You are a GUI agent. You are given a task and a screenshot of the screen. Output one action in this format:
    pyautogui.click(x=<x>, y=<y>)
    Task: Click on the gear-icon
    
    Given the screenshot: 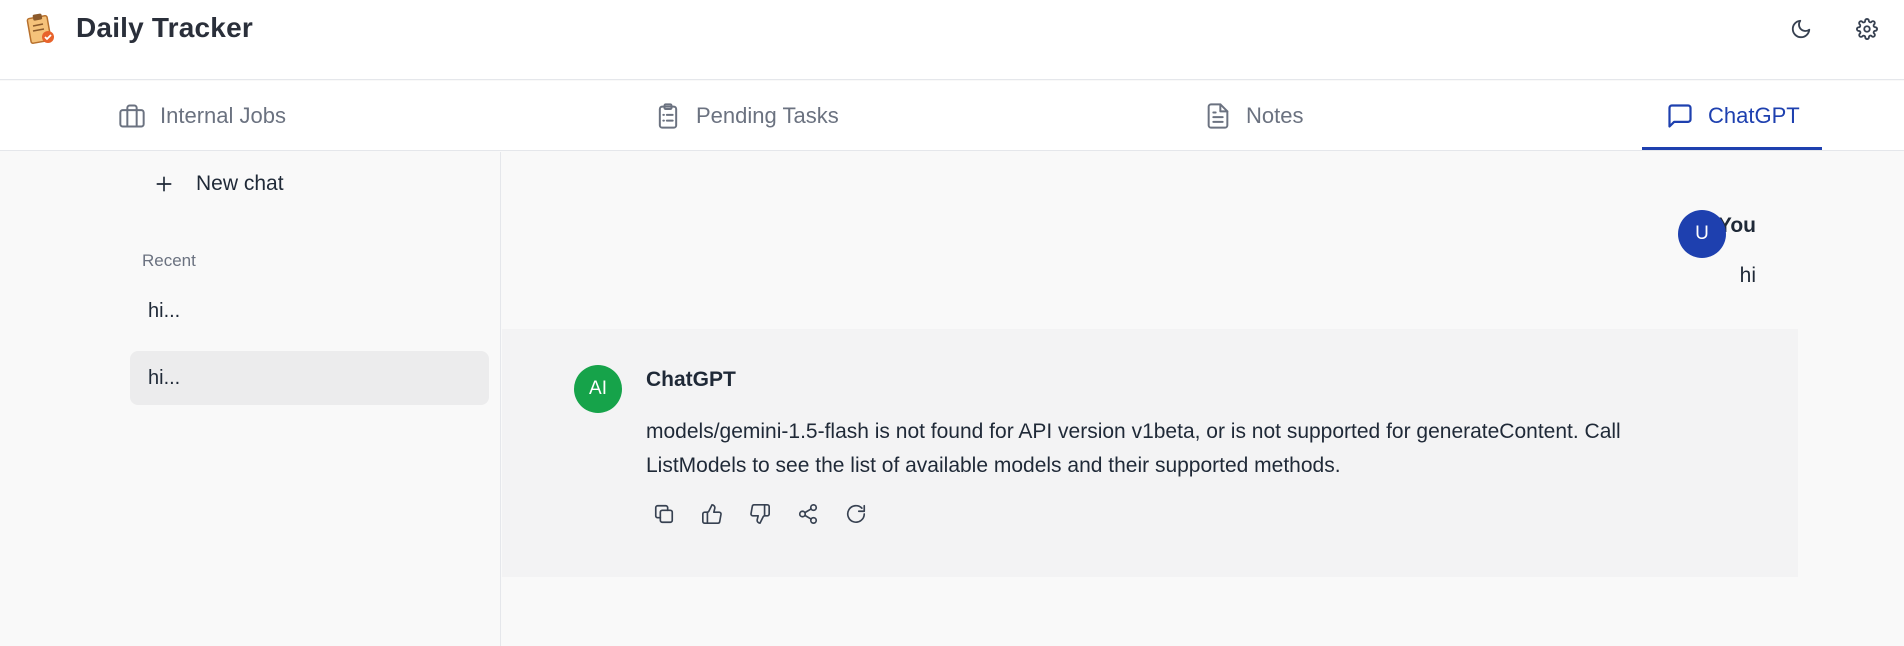 What is the action you would take?
    pyautogui.click(x=1867, y=29)
    